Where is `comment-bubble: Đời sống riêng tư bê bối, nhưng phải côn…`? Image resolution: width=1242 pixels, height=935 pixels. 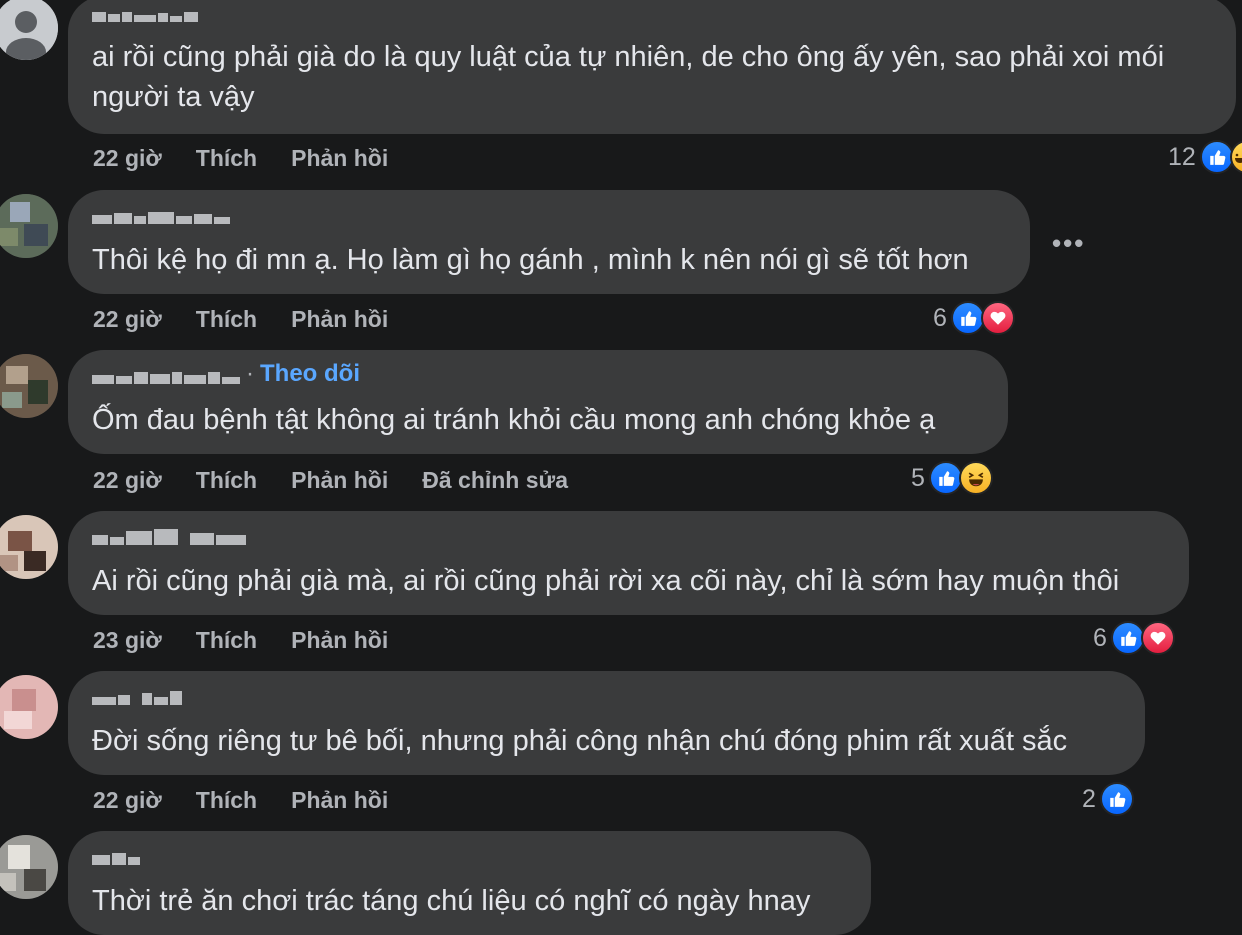
comment-bubble: Đời sống riêng tư bê bối, nhưng phải côn… is located at coordinates (606, 723).